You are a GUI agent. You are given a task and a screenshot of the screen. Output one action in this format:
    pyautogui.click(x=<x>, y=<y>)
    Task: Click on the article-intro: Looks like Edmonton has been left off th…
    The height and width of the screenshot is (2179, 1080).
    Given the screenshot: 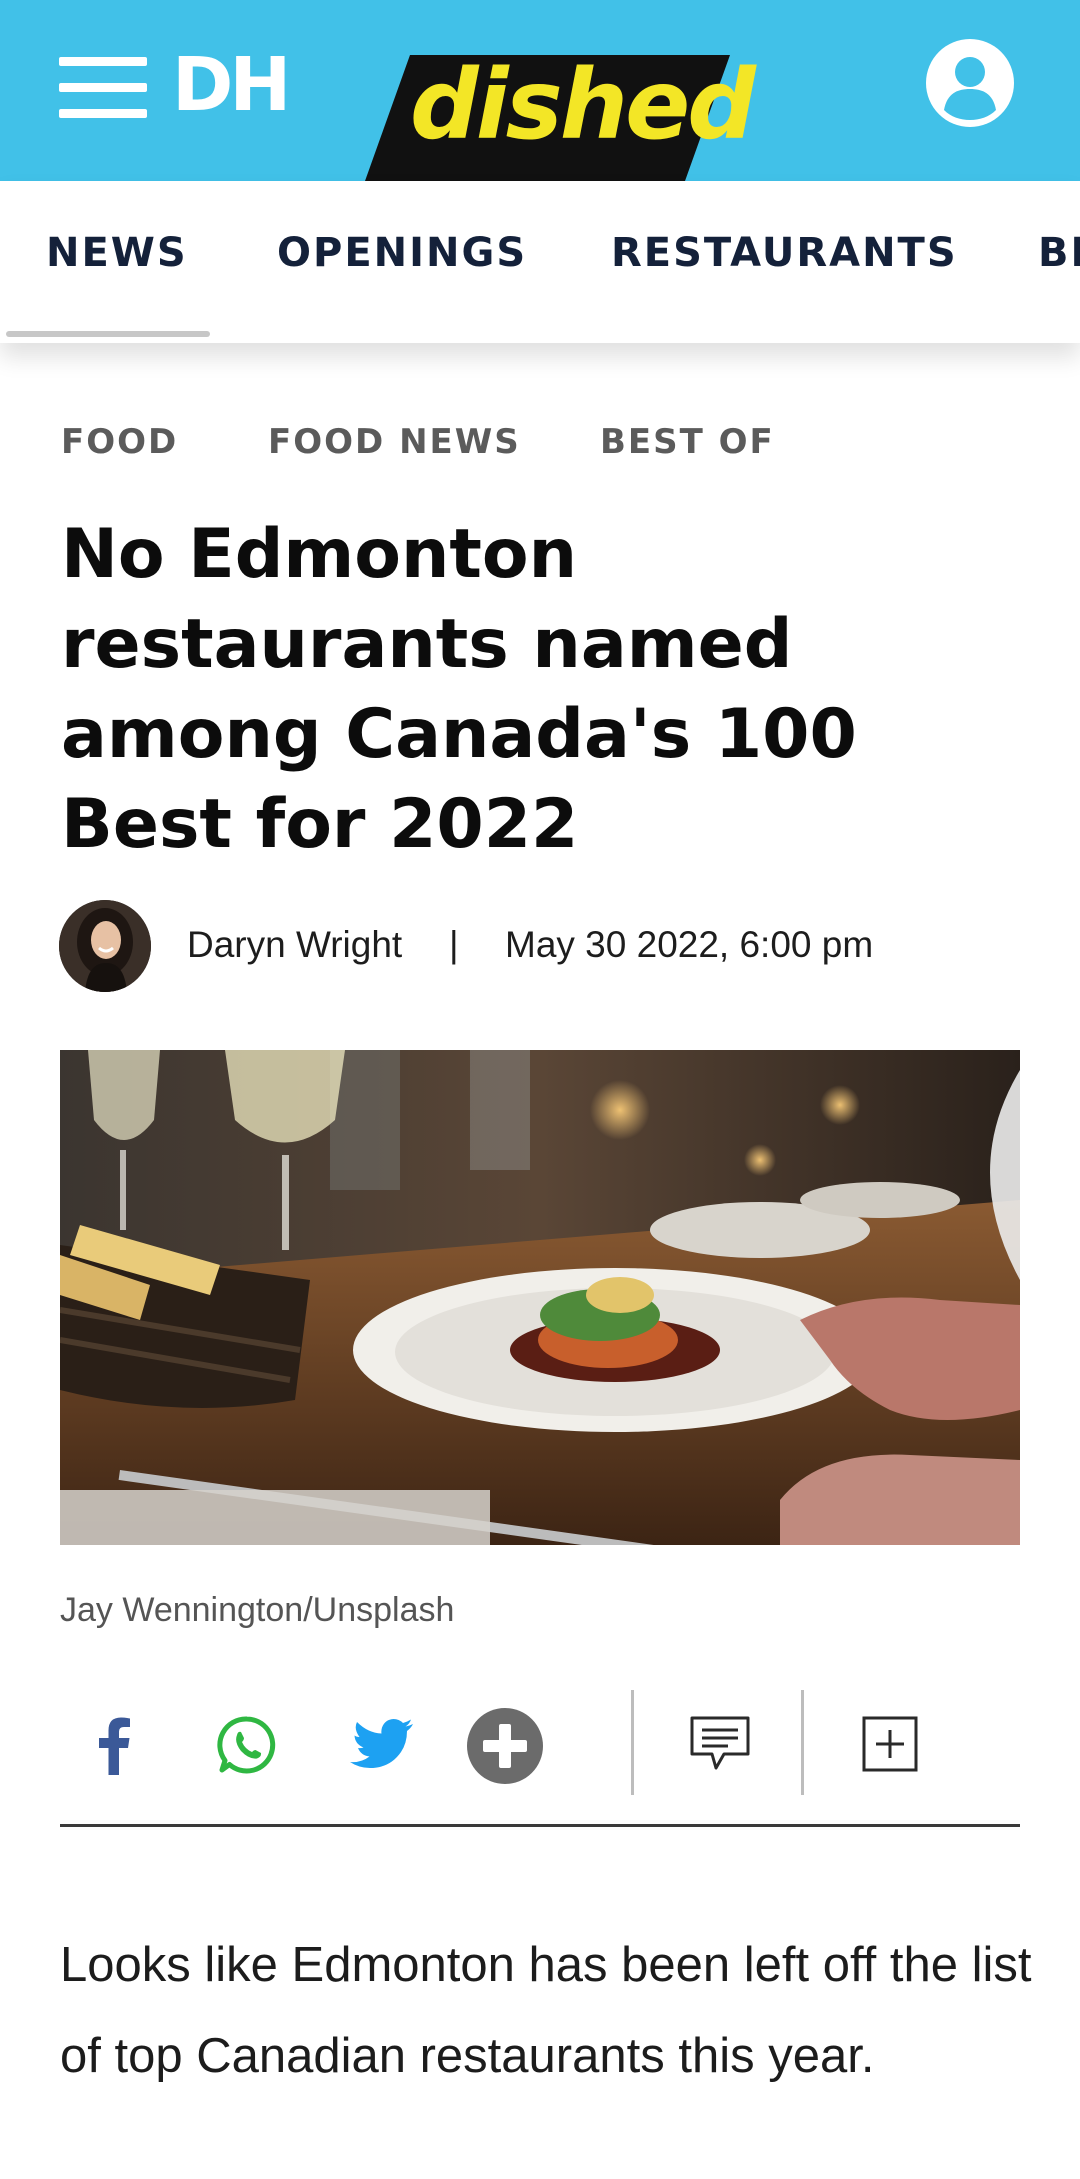 What is the action you would take?
    pyautogui.click(x=546, y=2010)
    